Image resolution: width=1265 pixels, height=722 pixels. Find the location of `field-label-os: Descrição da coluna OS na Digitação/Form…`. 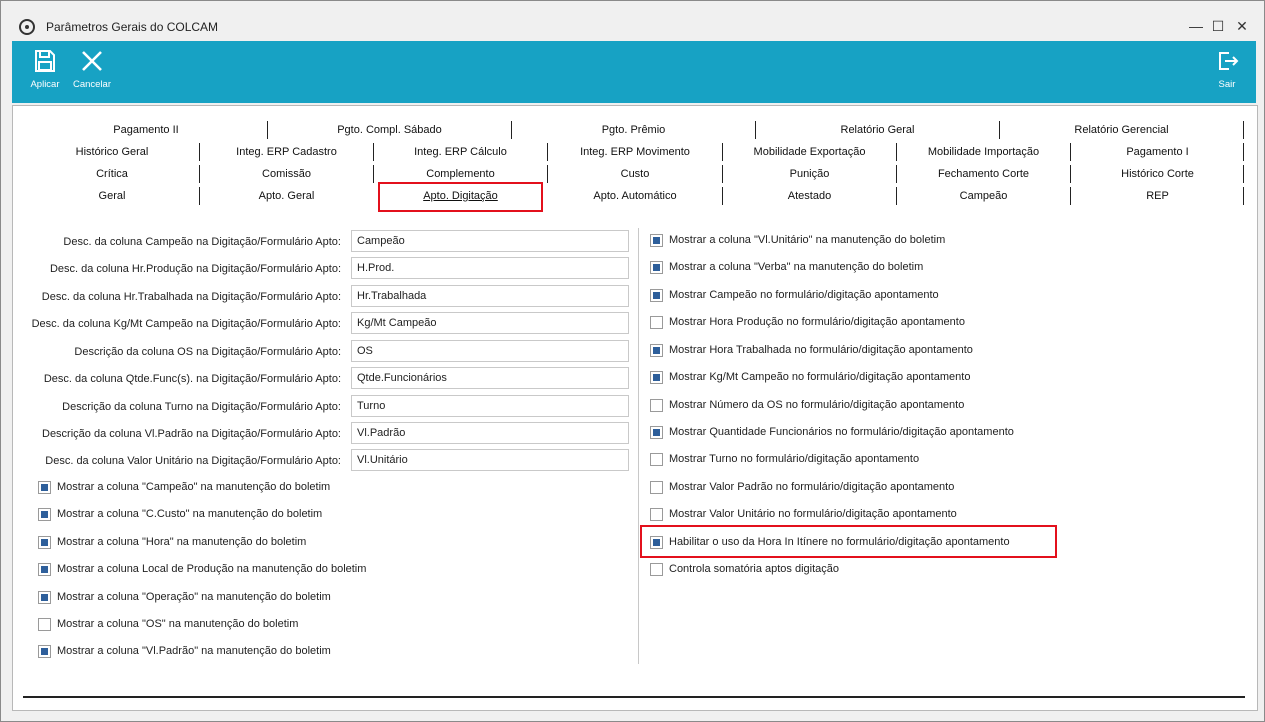

field-label-os: Descrição da coluna OS na Digitação/Form… is located at coordinates (207, 352).